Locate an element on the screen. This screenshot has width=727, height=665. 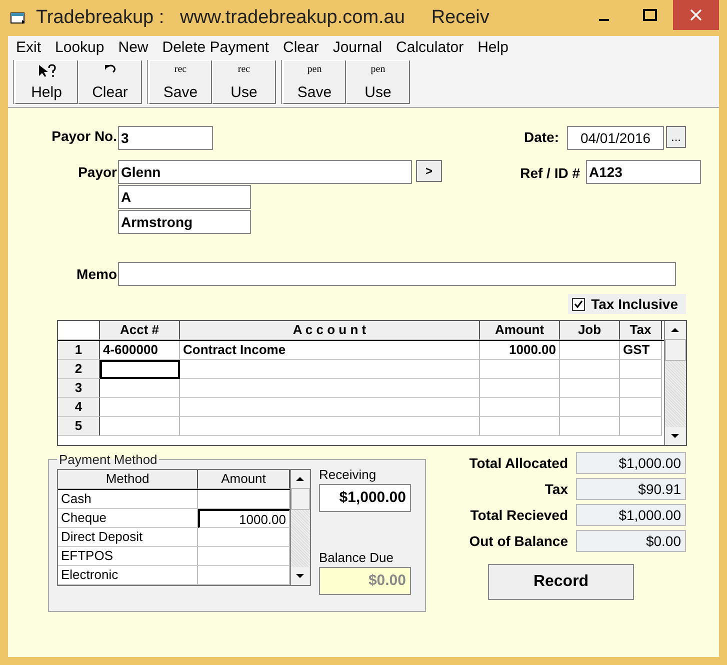
menu-item: Exit is located at coordinates (29, 47).